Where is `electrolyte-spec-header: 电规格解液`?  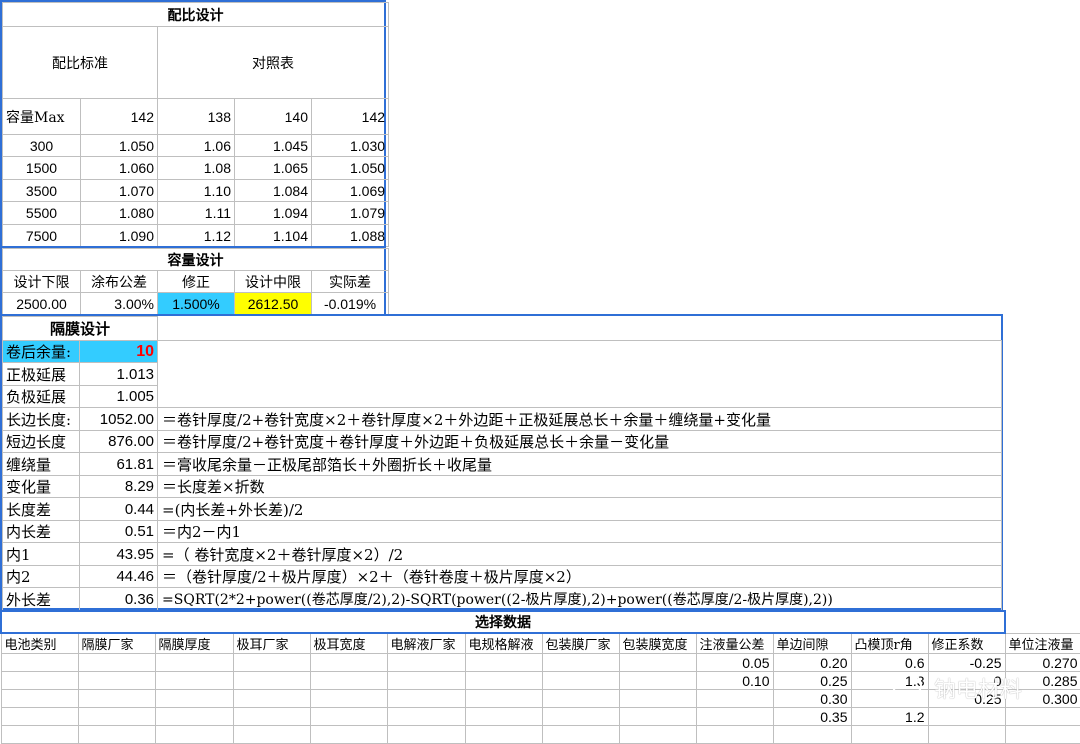 electrolyte-spec-header: 电规格解液 is located at coordinates (503, 643).